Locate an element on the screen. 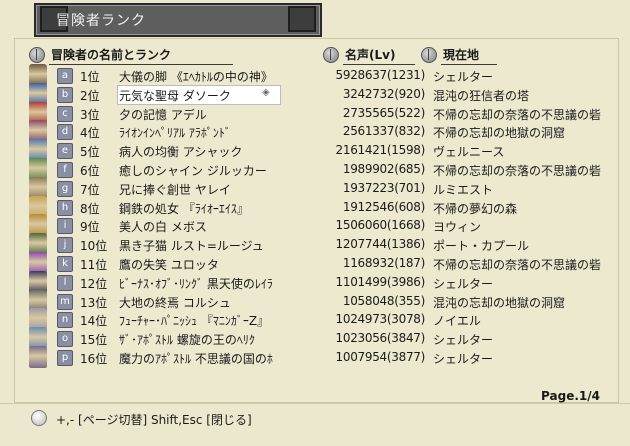  adventurer-name: ｻﾞ･ｱﾎﾟｽﾄﾙ 螺旋の王のﾍﾘｸ is located at coordinates (187, 340).